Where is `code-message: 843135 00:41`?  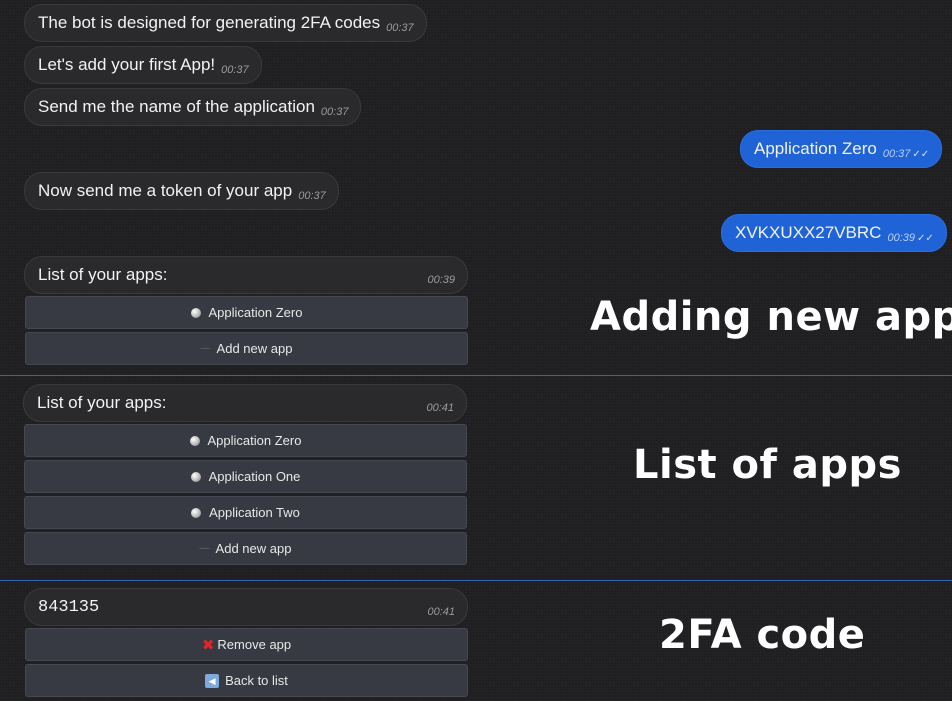 code-message: 843135 00:41 is located at coordinates (246, 607).